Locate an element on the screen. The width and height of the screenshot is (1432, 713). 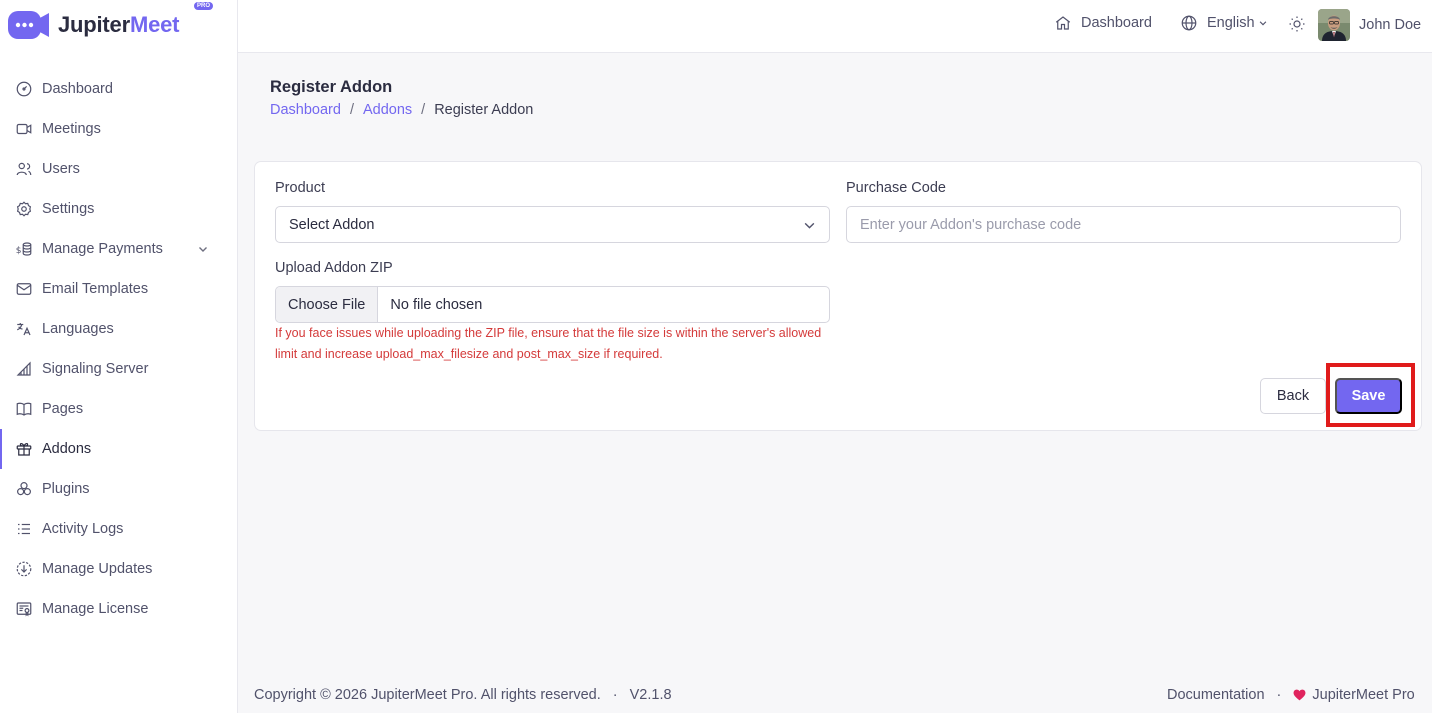
sidebar-item-manage-payments: $ Manage Payments is located at coordinates (119, 249).